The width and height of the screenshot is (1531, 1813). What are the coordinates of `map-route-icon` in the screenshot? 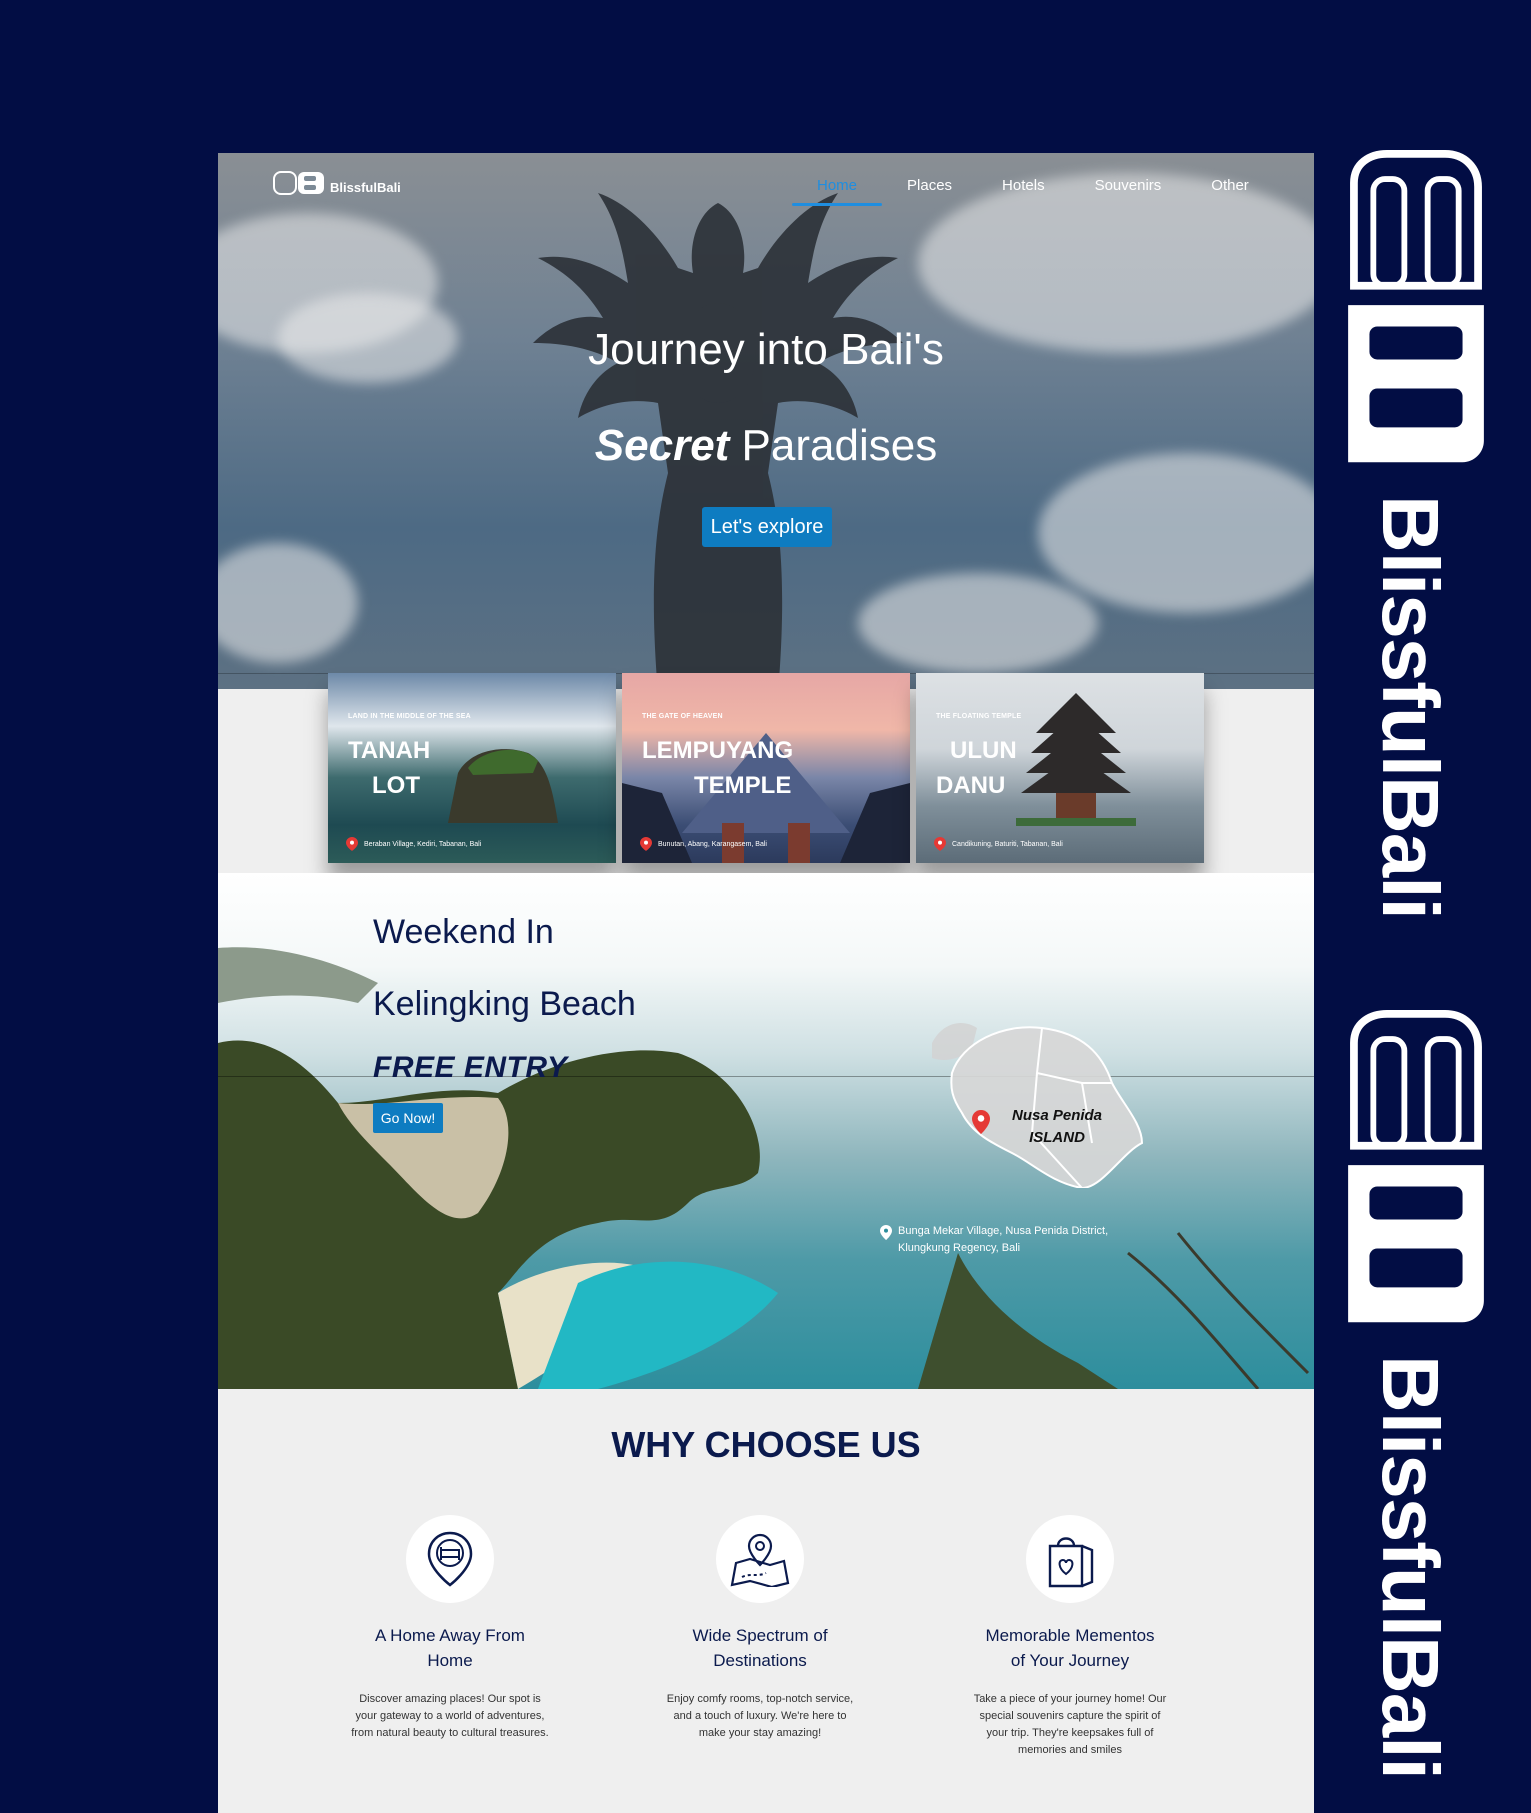 It's located at (760, 1560).